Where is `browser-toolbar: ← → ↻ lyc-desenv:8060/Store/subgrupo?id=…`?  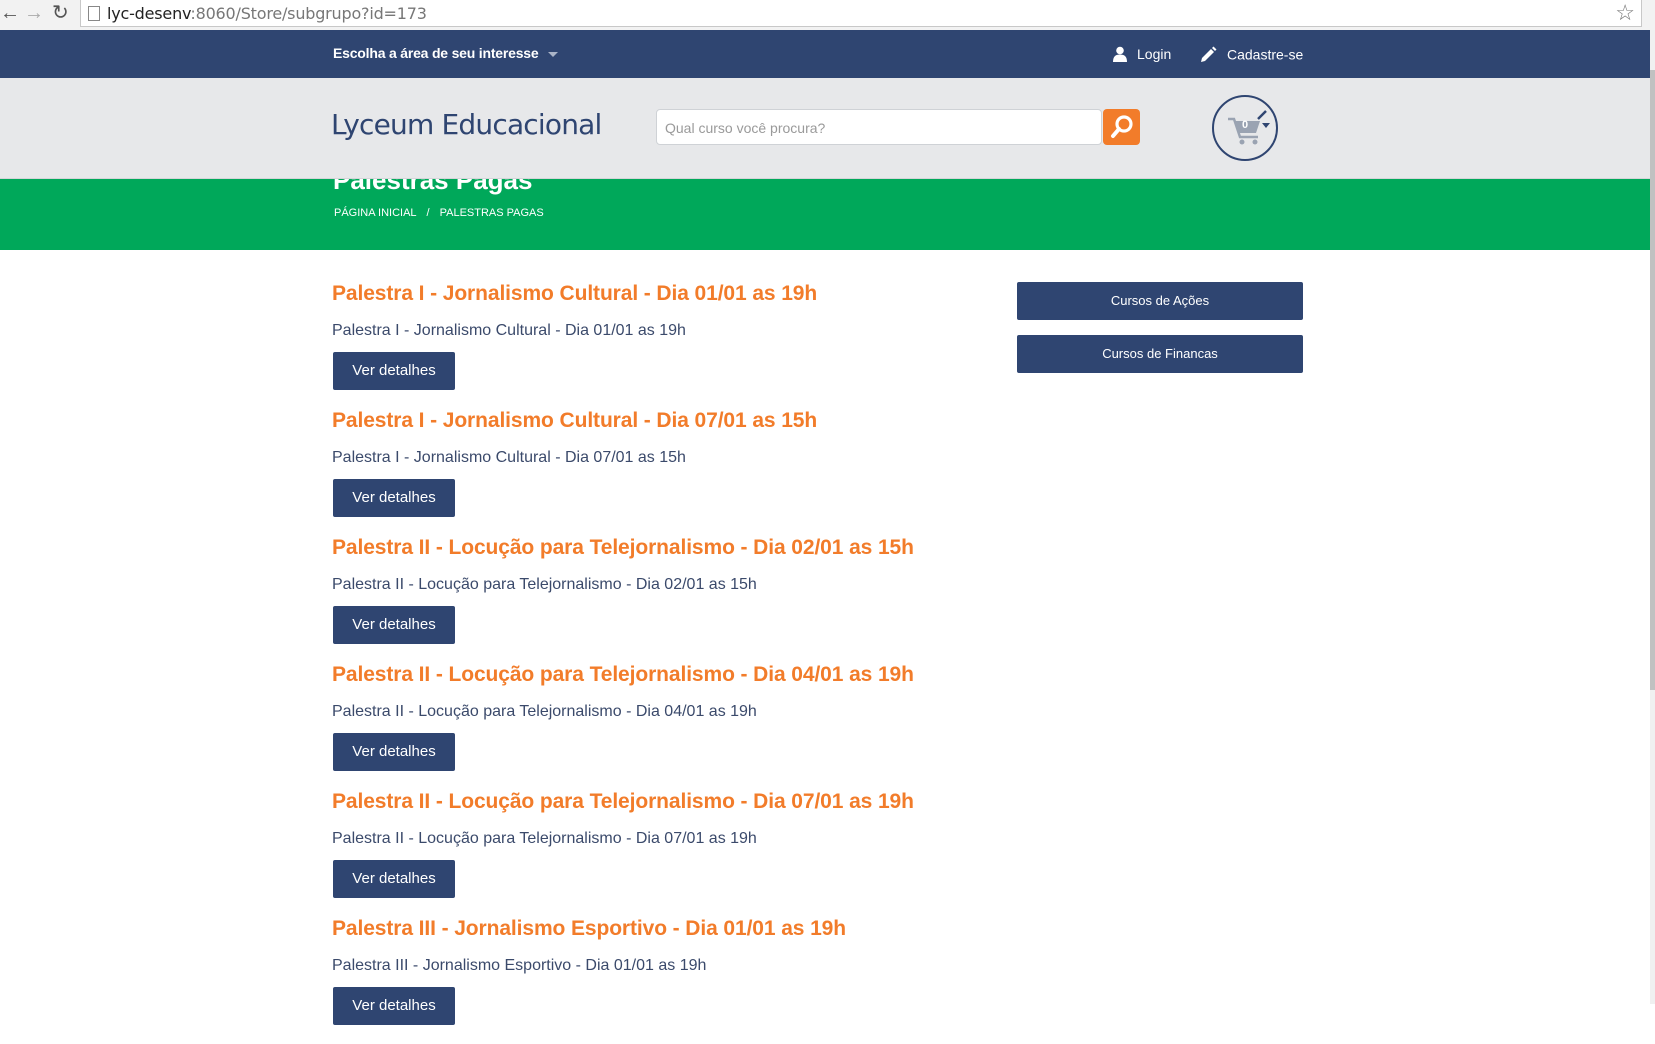 browser-toolbar: ← → ↻ lyc-desenv:8060/Store/subgrupo?id=… is located at coordinates (827, 15).